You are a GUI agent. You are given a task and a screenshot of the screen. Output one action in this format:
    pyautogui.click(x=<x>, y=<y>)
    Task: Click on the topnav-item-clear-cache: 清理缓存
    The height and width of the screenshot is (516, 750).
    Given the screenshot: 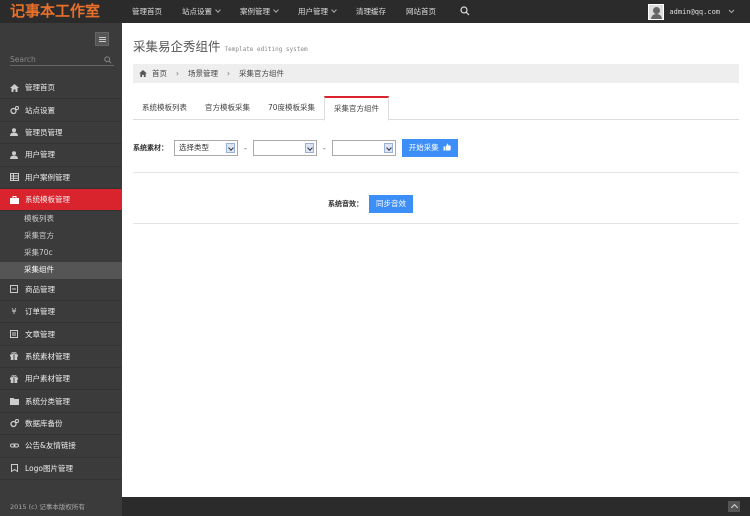 What is the action you would take?
    pyautogui.click(x=371, y=11)
    